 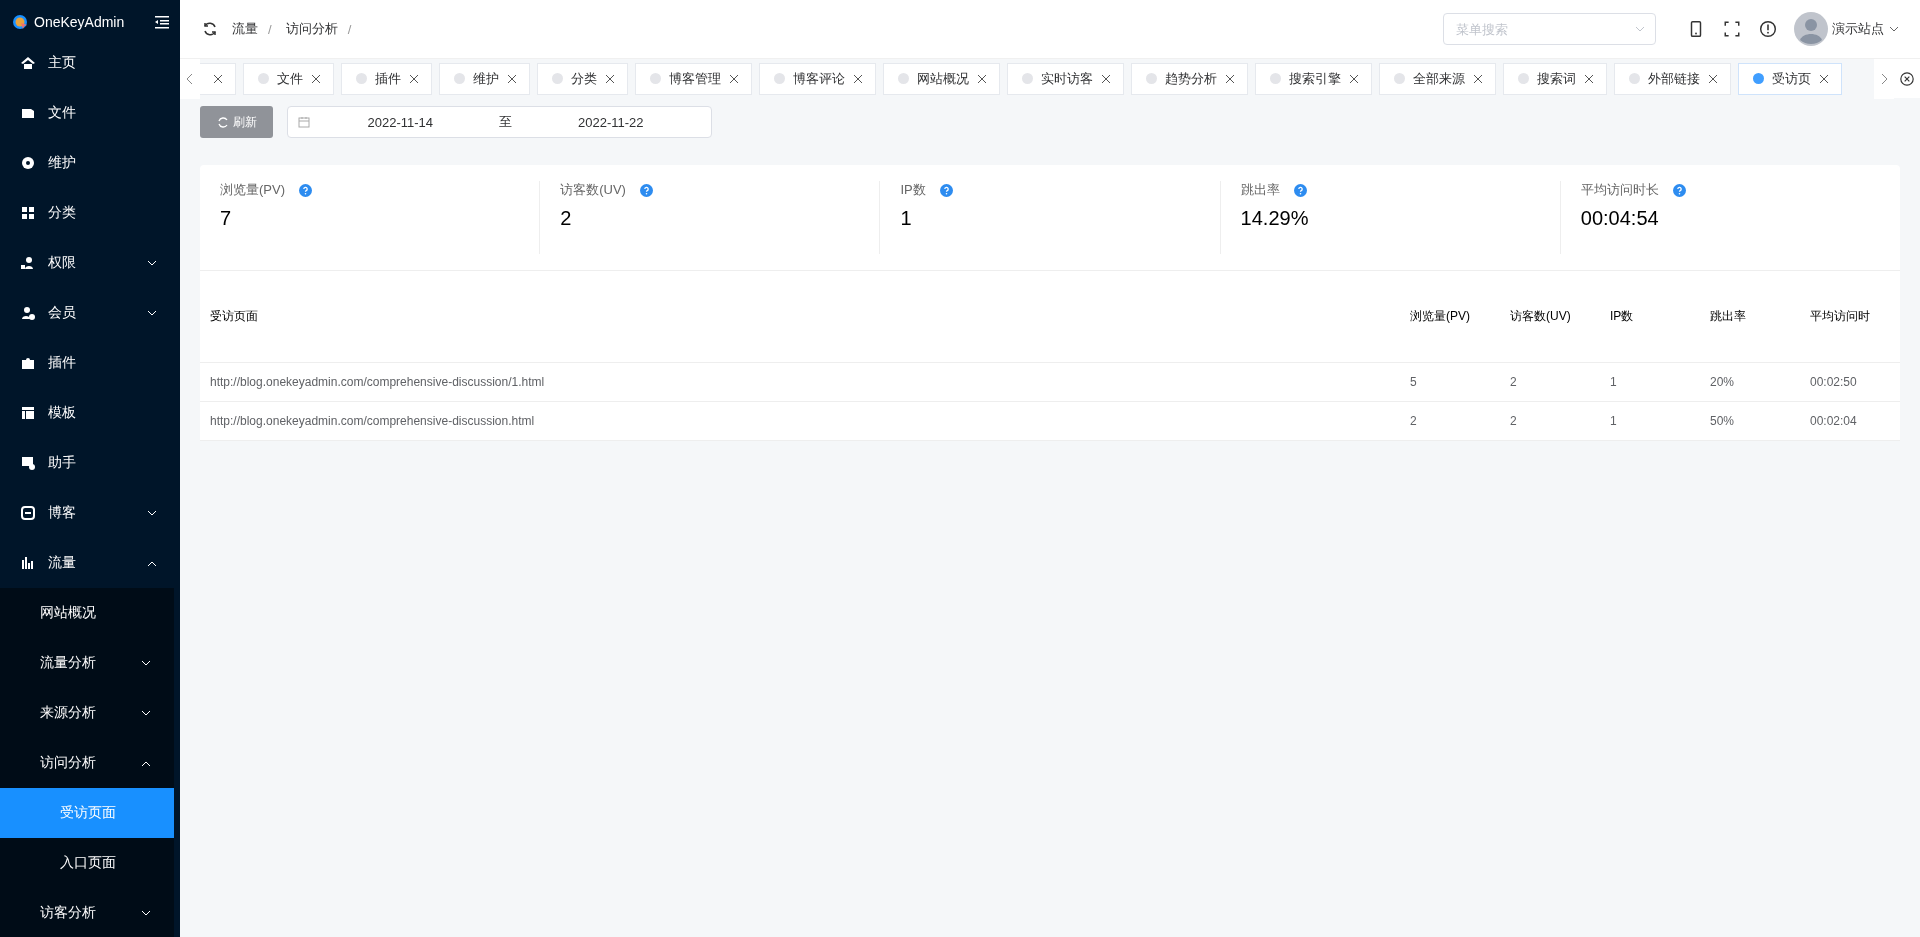 What do you see at coordinates (1189, 78) in the screenshot?
I see `tab: 趋势分析` at bounding box center [1189, 78].